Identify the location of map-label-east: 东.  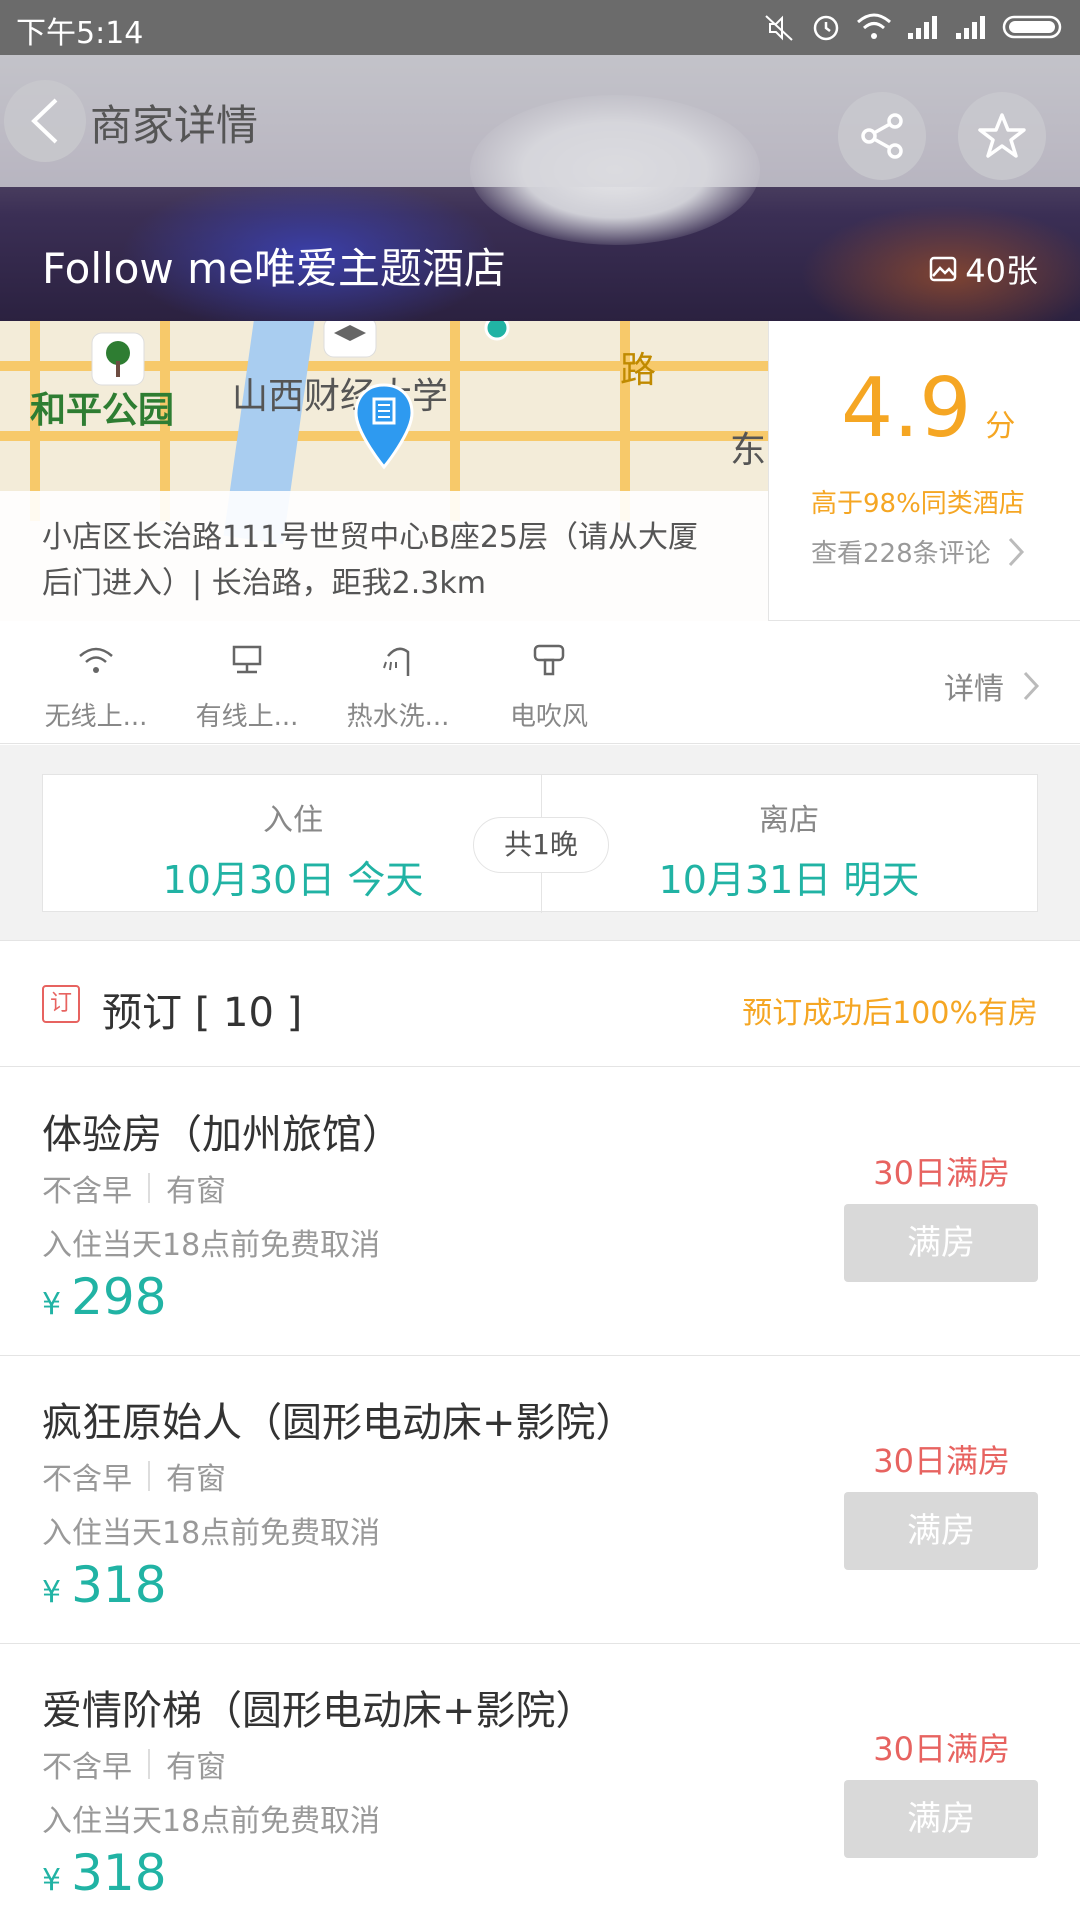
(748, 450).